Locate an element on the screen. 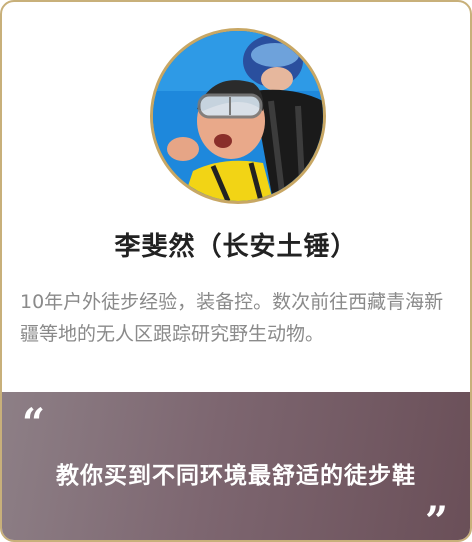 The image size is (472, 542). author-bio: 10年户外徒步经验，装备控。数次前往西藏青海新疆等地的无人区跟踪研究野生动物。 is located at coordinates (232, 318).